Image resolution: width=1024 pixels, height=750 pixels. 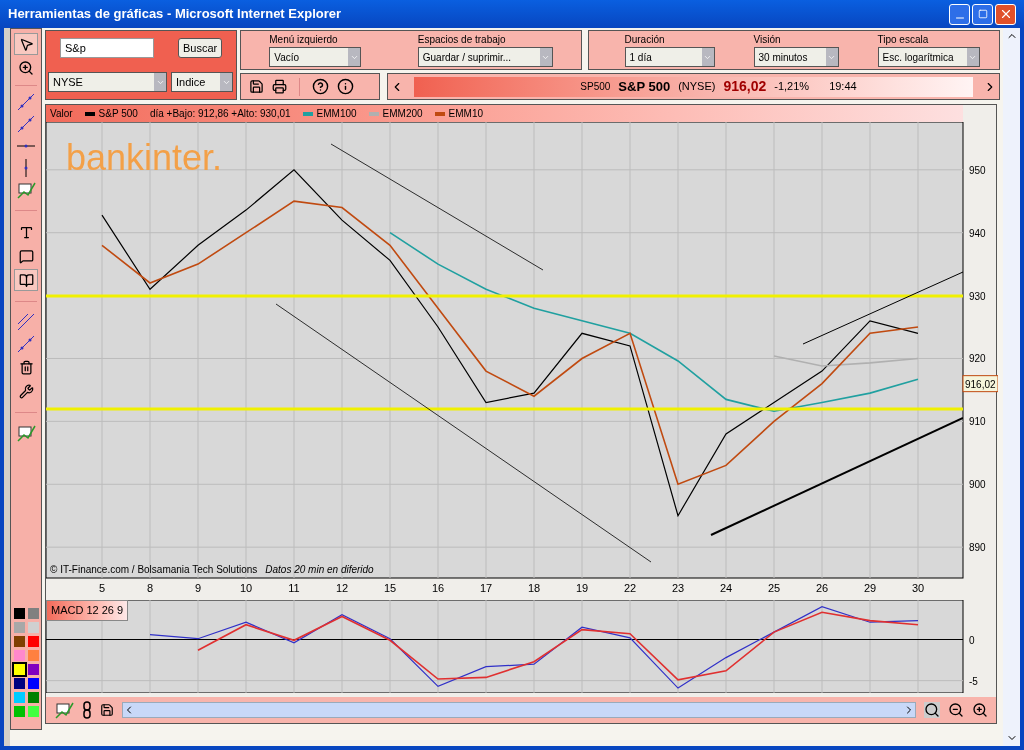 I want to click on logo-text: bankinter., so click(x=144, y=158).